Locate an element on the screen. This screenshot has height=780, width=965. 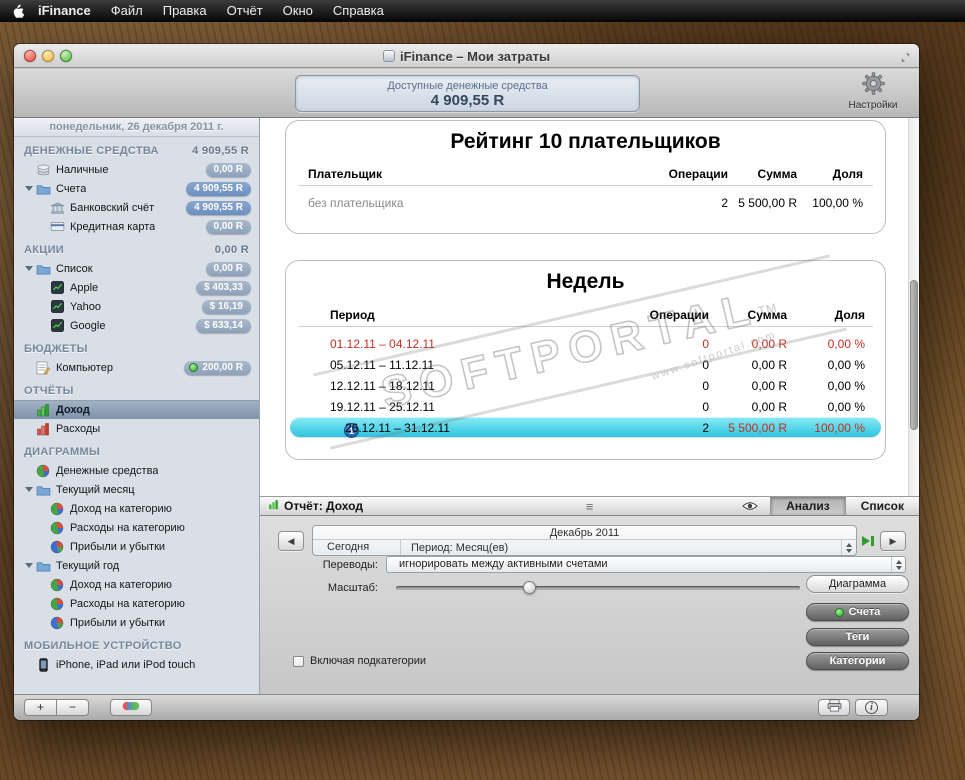
manage-button is located at coordinates (131, 707).